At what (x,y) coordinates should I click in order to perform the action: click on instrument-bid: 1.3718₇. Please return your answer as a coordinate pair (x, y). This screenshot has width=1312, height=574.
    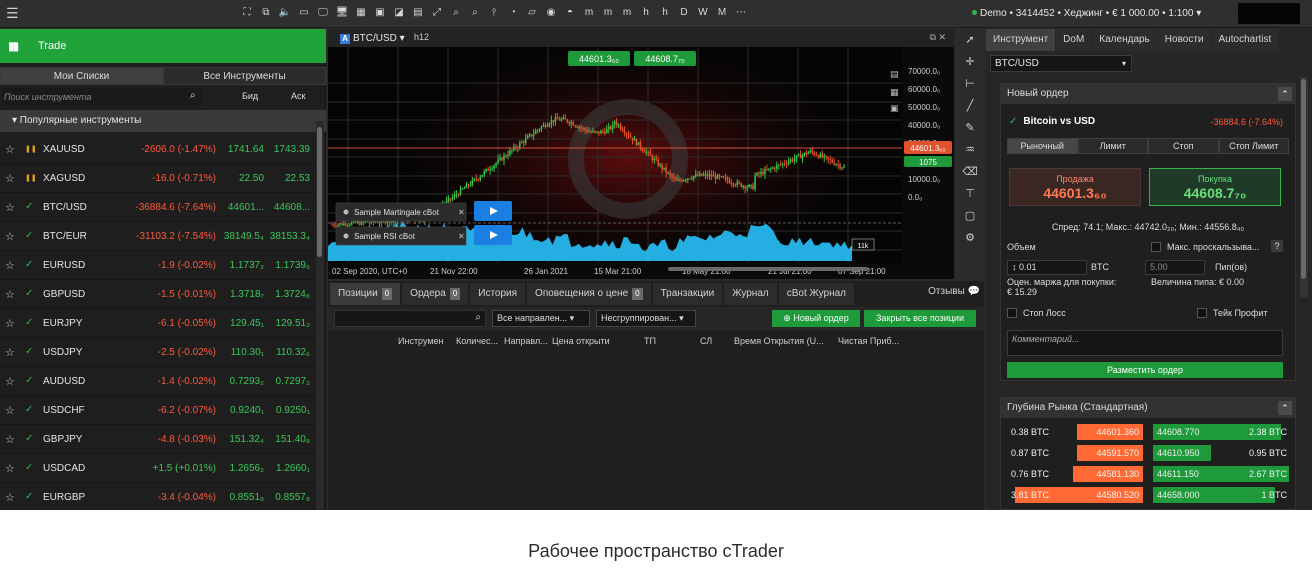
    Looking at the image, I should click on (247, 294).